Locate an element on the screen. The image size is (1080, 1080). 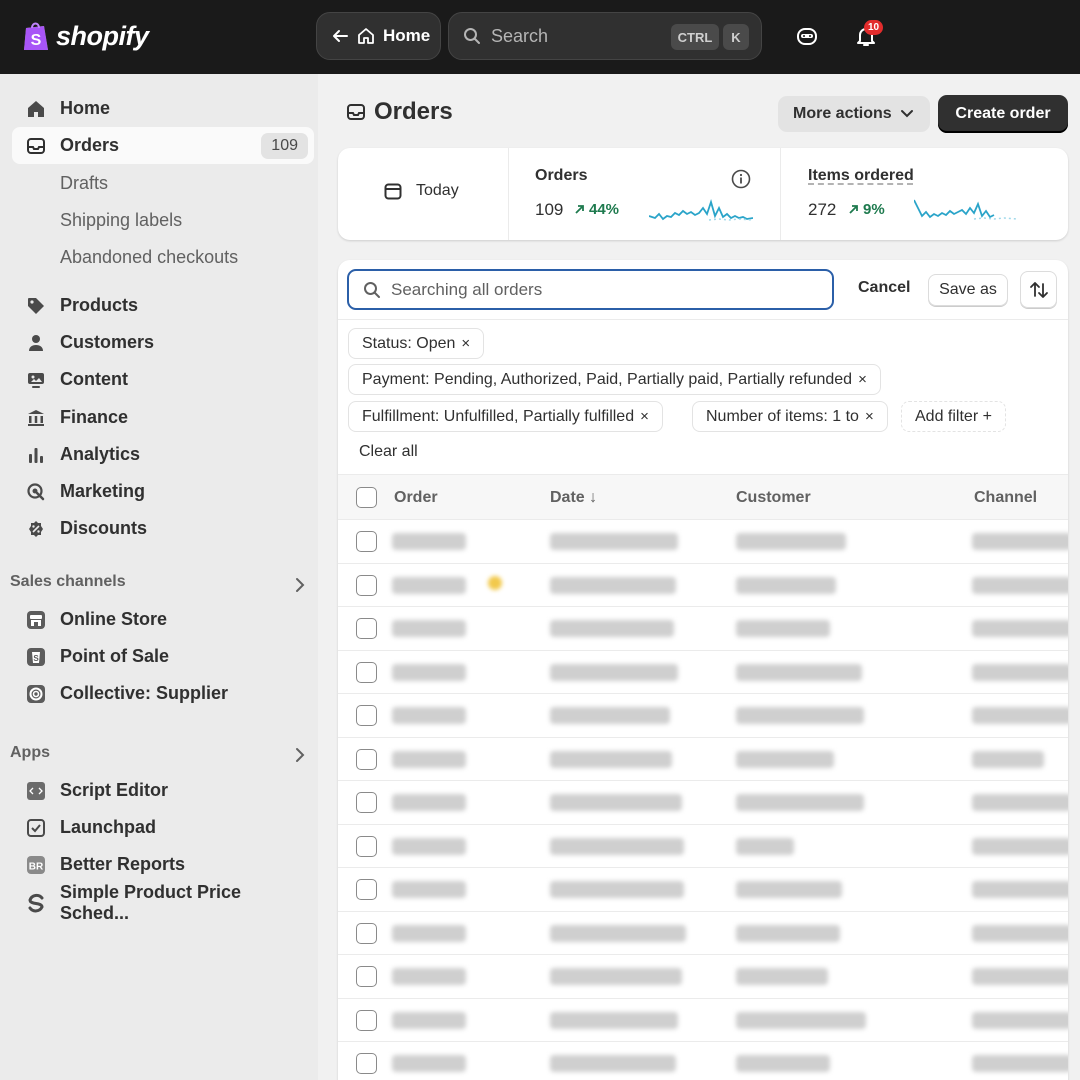
sidebar-item-script-editor: Script Editor is located at coordinates (163, 790).